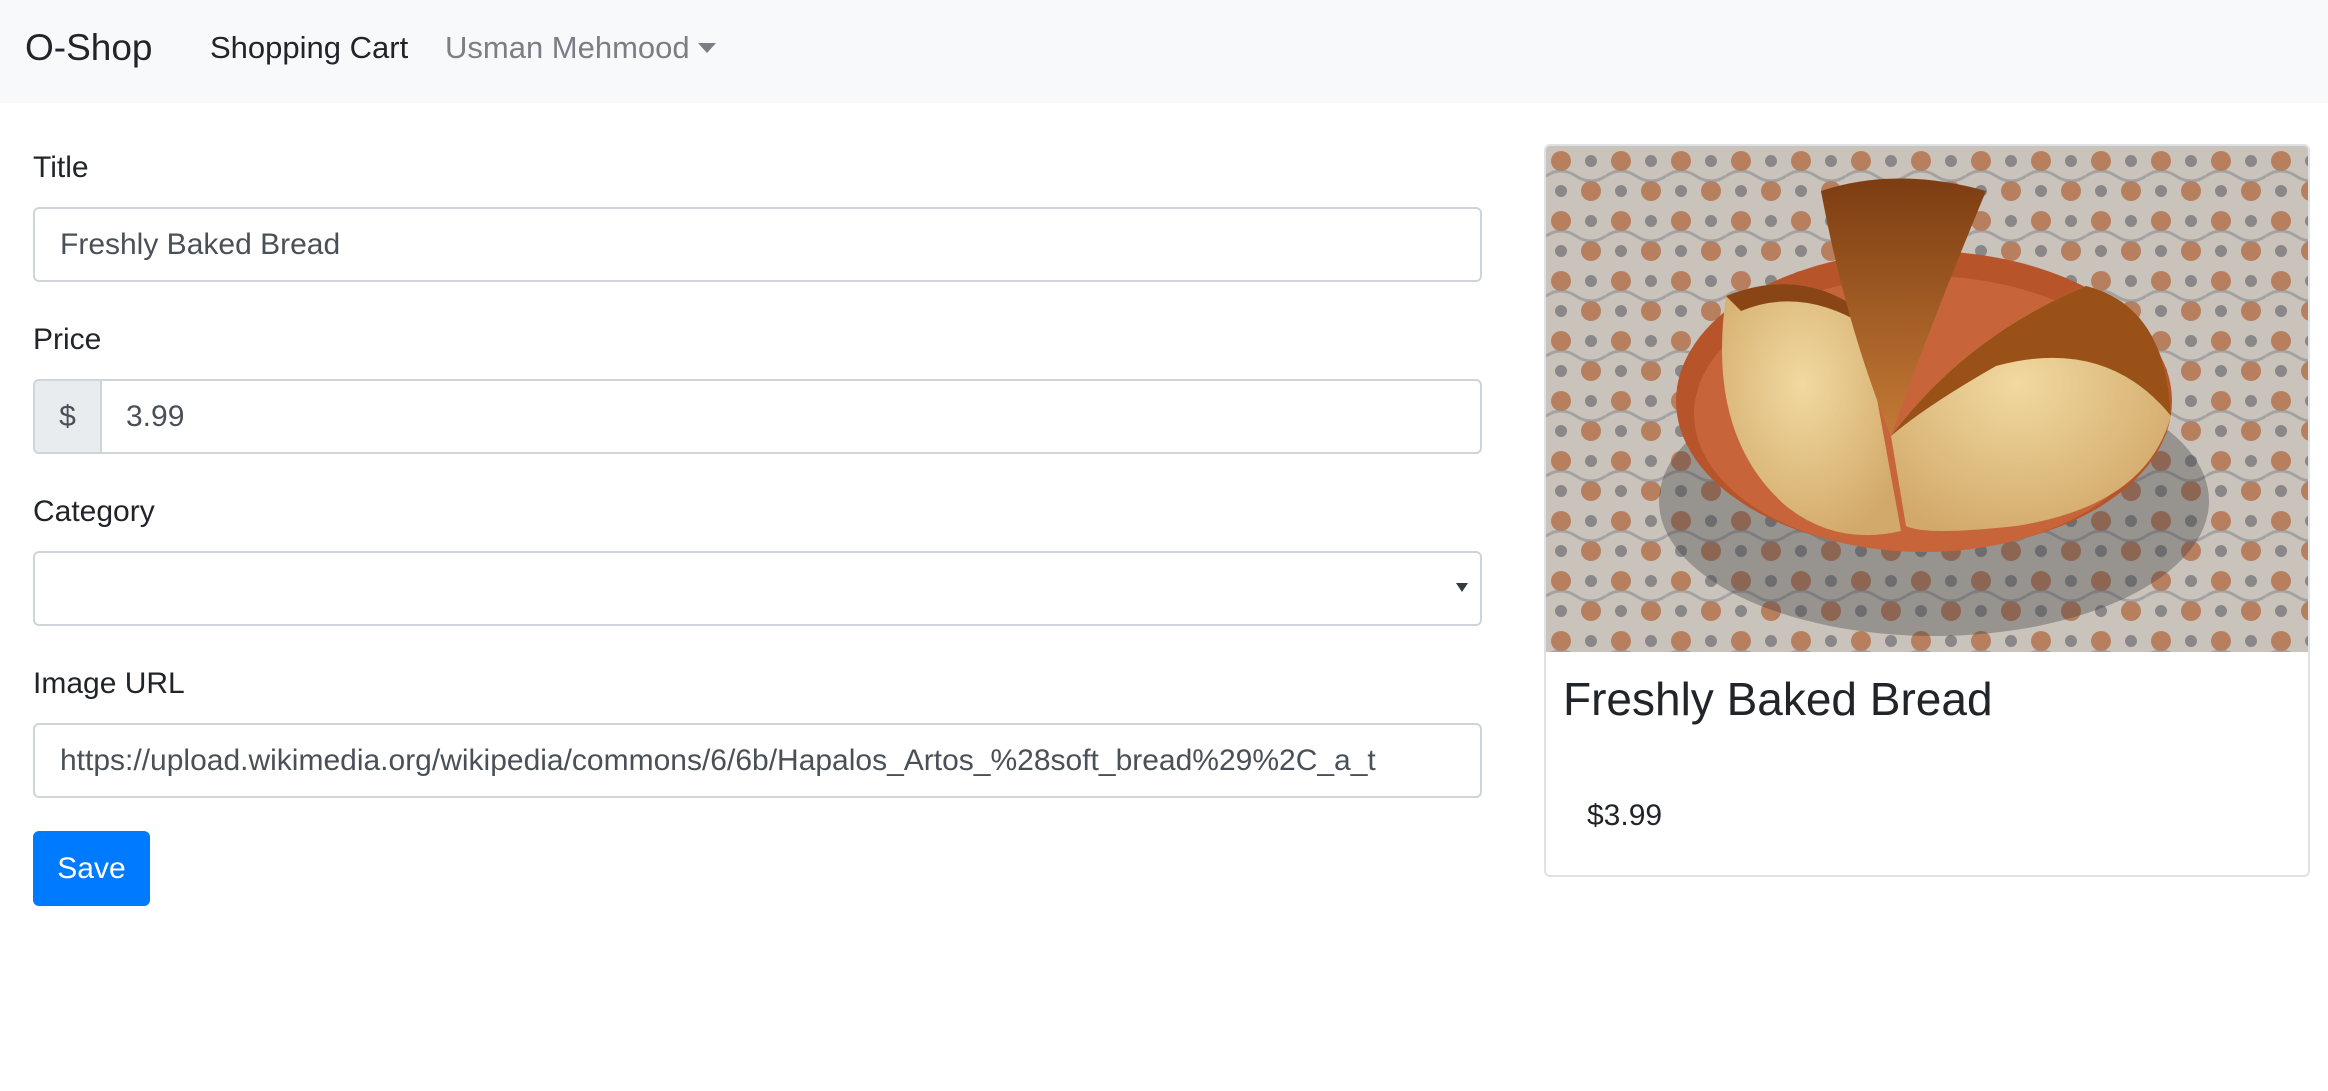  Describe the element at coordinates (68, 416) in the screenshot. I see `currency-prefix: $` at that location.